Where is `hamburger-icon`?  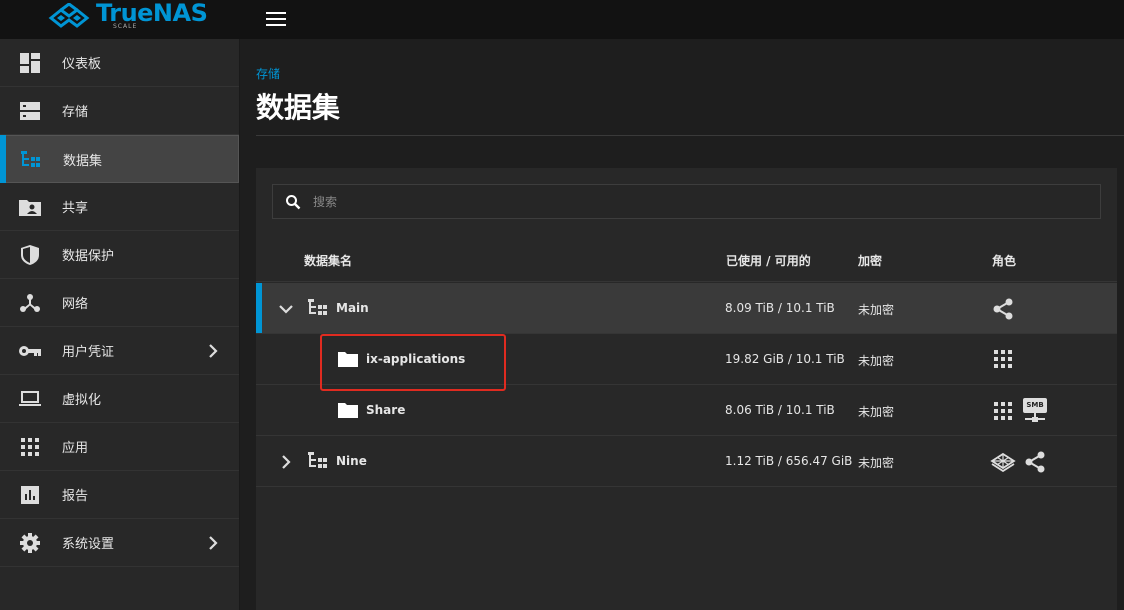
hamburger-icon is located at coordinates (276, 19).